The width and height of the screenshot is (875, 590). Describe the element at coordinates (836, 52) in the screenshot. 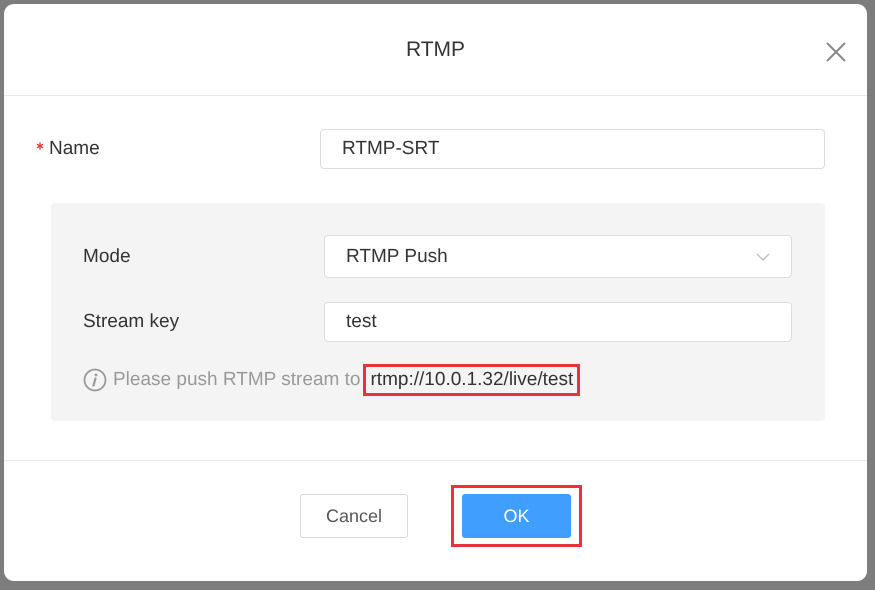

I see `close-icon` at that location.